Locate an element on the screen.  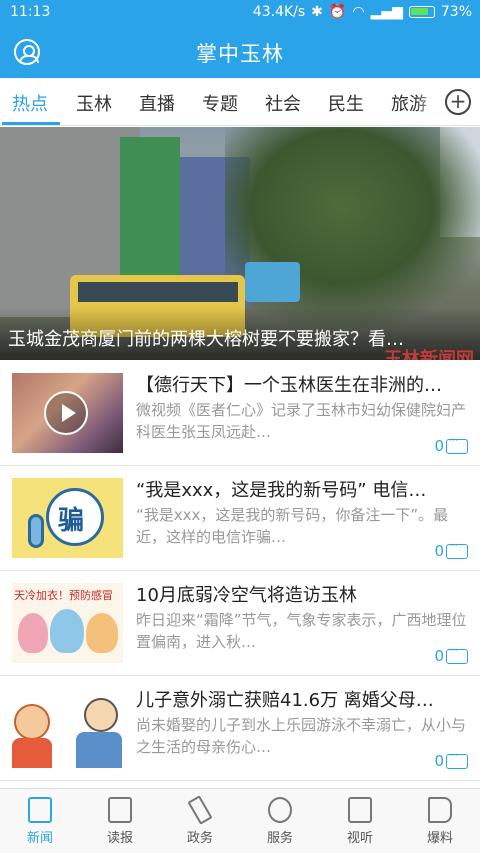
speaker-icon is located at coordinates (440, 810).